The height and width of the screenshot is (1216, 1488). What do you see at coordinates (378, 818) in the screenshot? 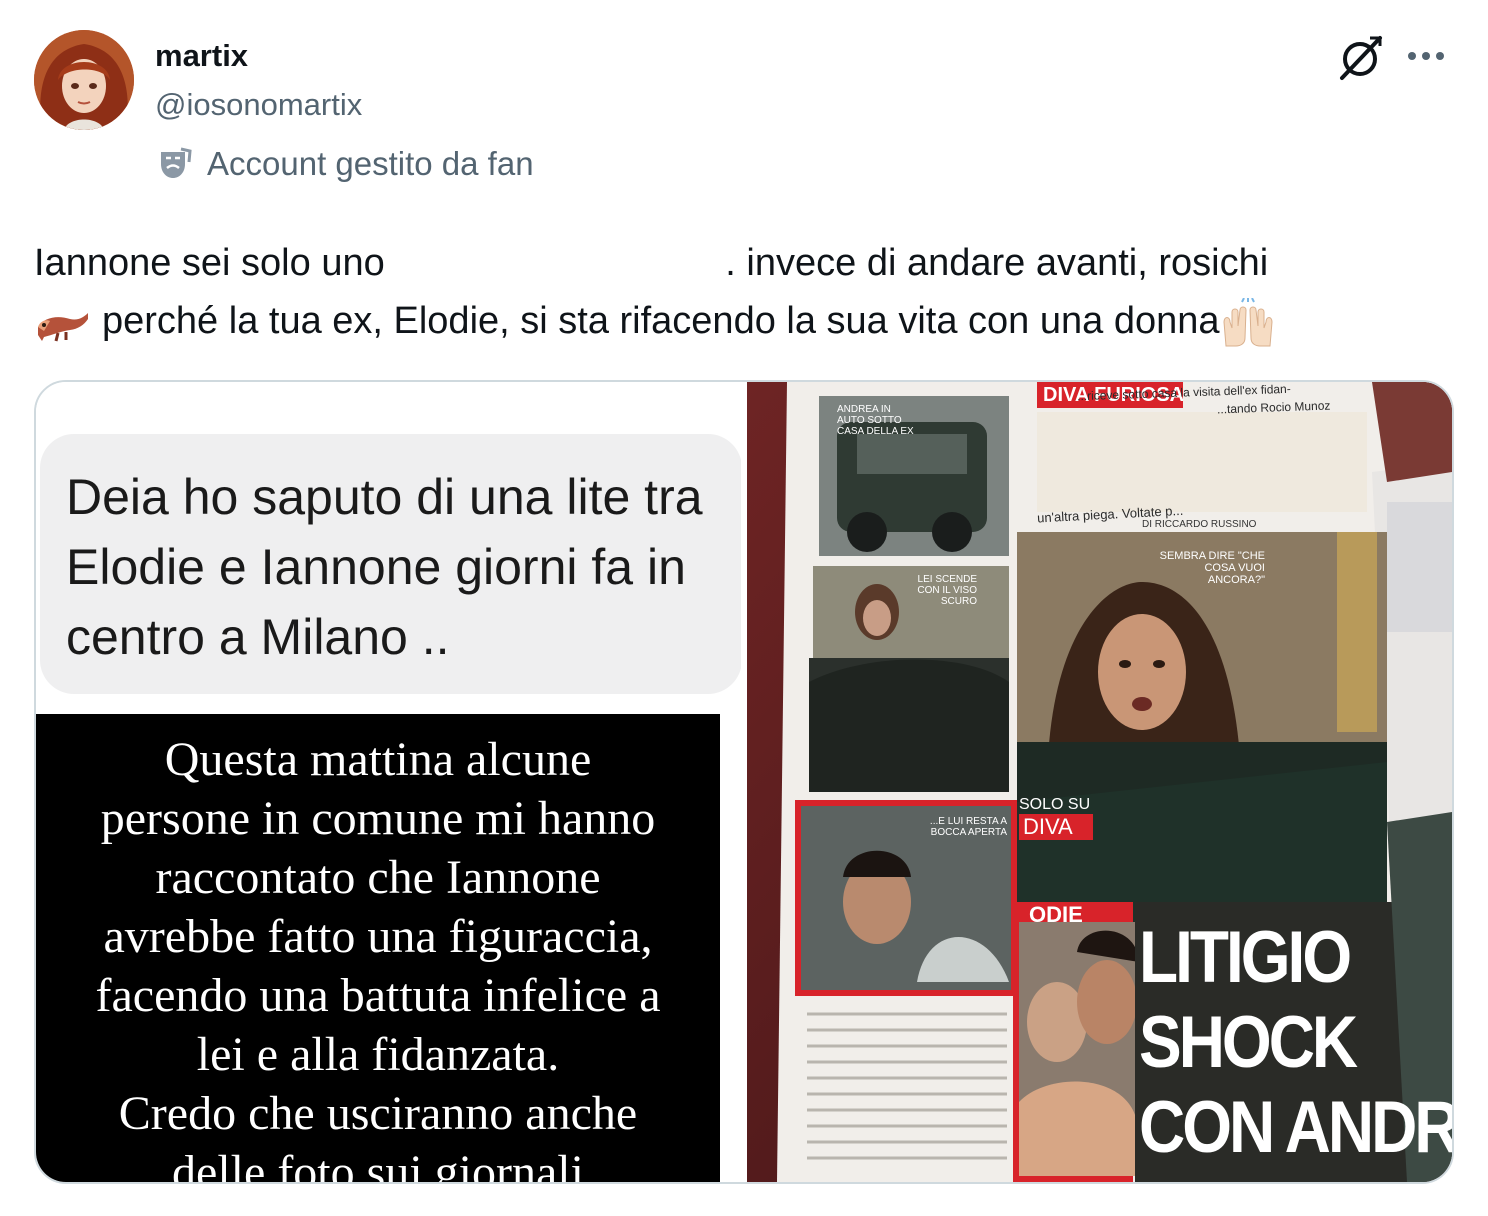
I see `story-line: persone in comune mi hanno` at bounding box center [378, 818].